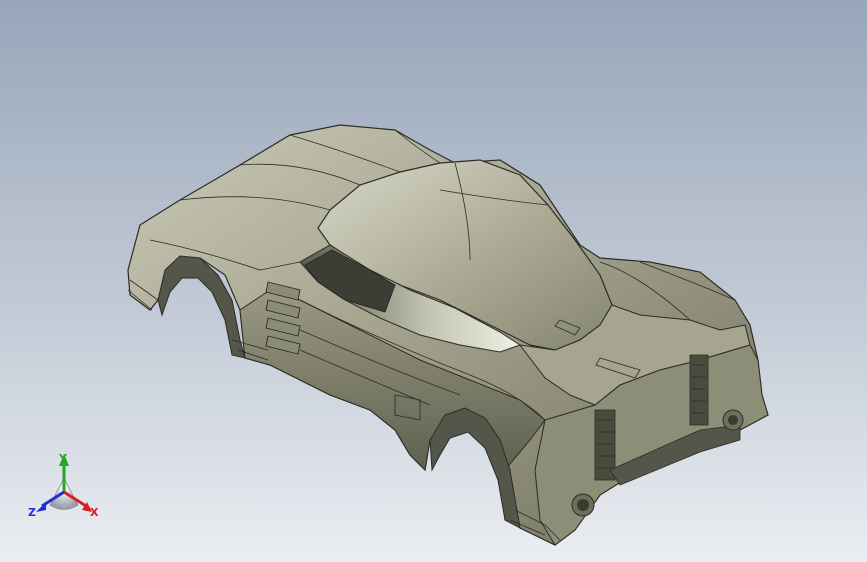 This screenshot has height=562, width=867. I want to click on coordinate-triad: Y X Z, so click(63, 485).